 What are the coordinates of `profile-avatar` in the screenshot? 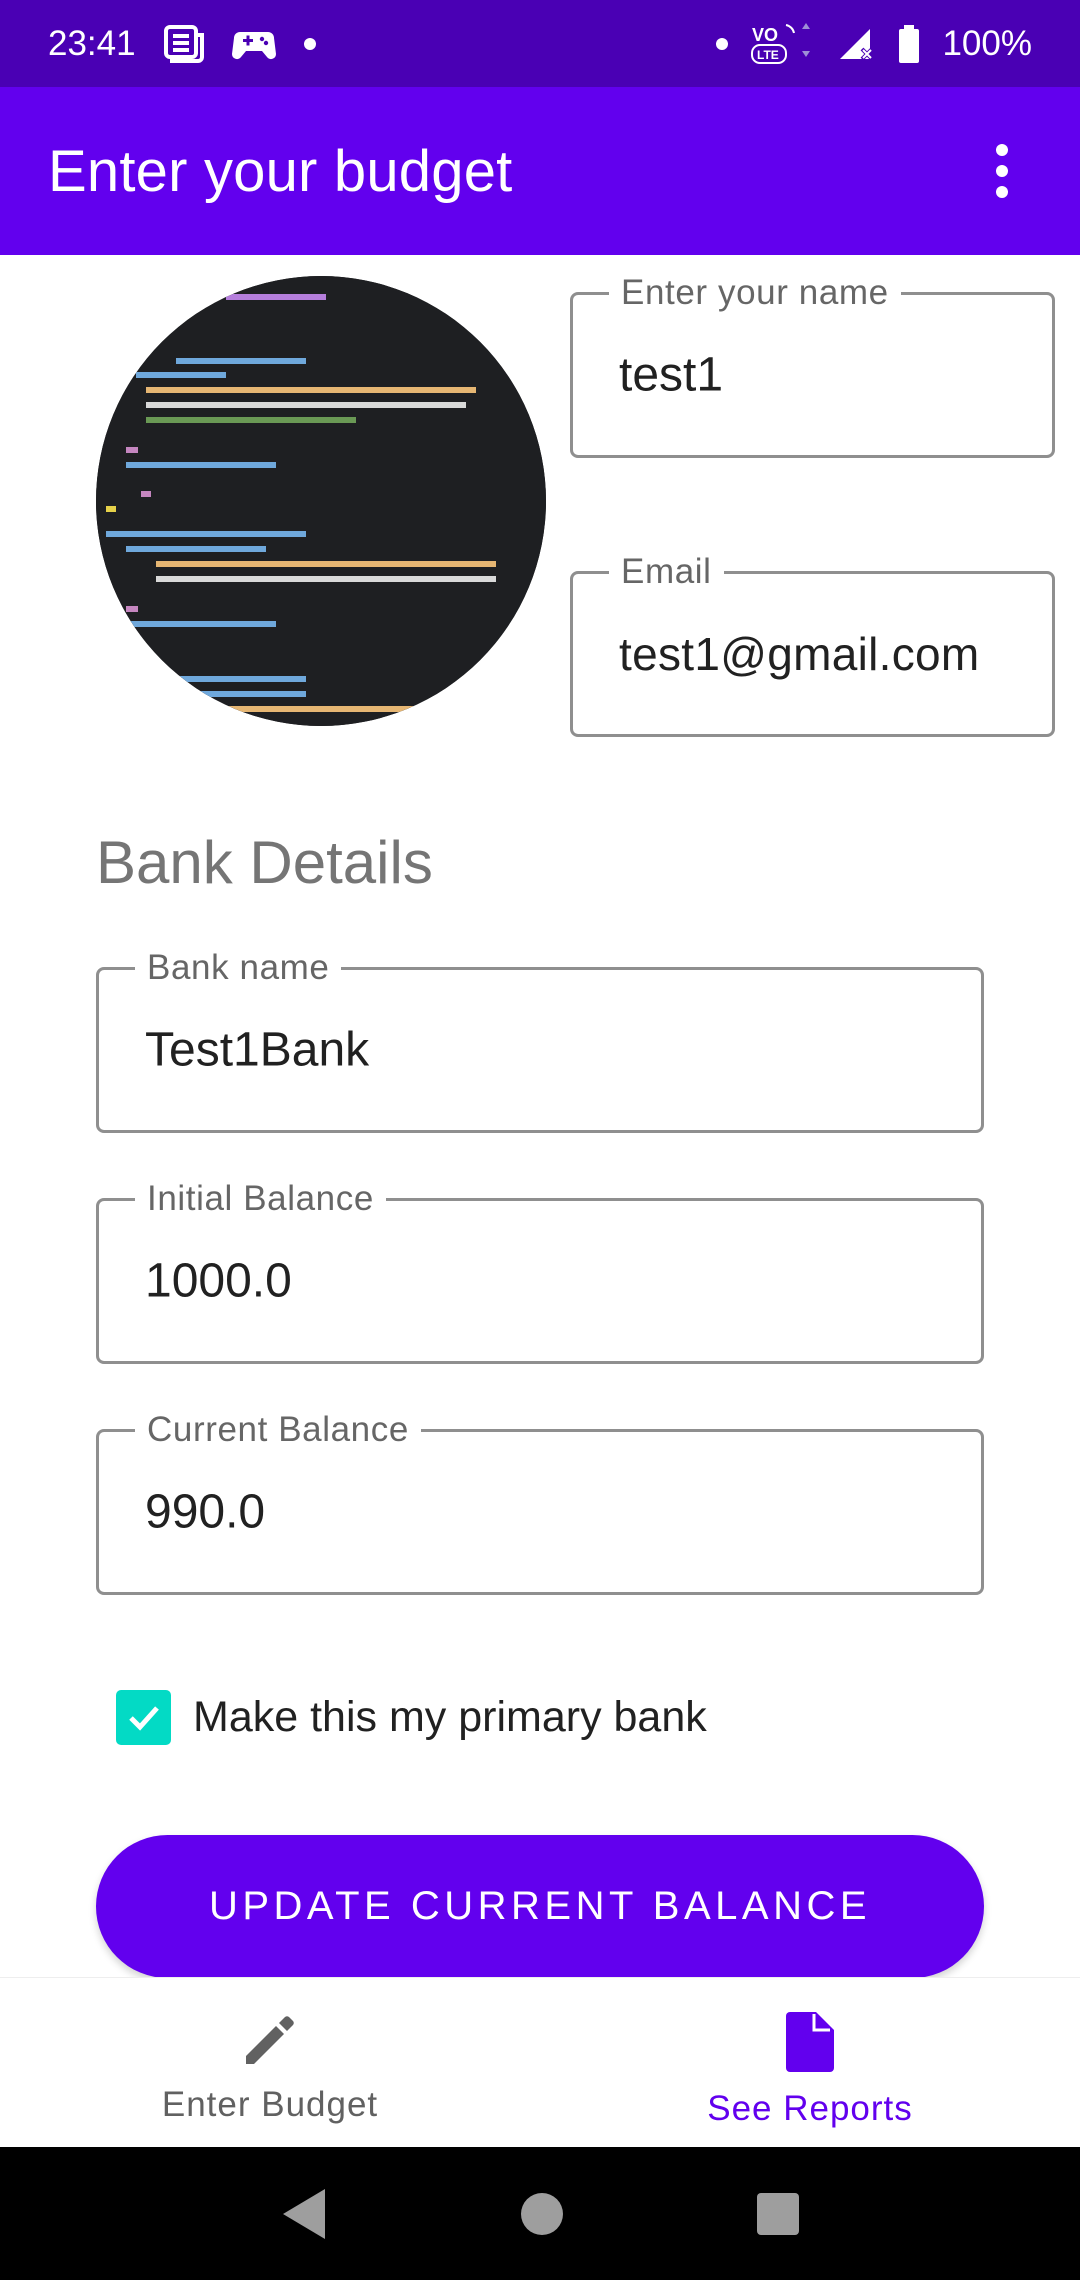 It's located at (321, 501).